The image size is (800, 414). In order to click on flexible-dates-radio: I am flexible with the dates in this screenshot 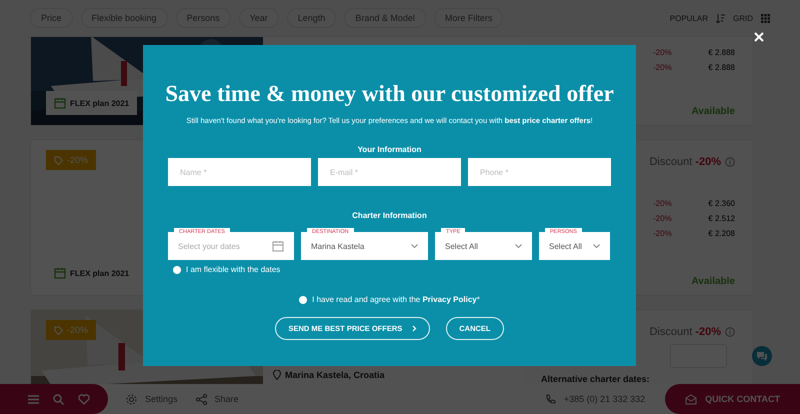, I will do `click(226, 269)`.